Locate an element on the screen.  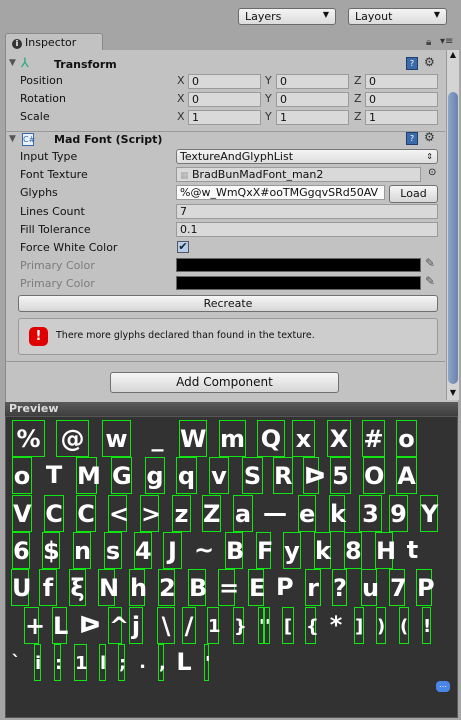
glyph: U is located at coordinates (21, 588).